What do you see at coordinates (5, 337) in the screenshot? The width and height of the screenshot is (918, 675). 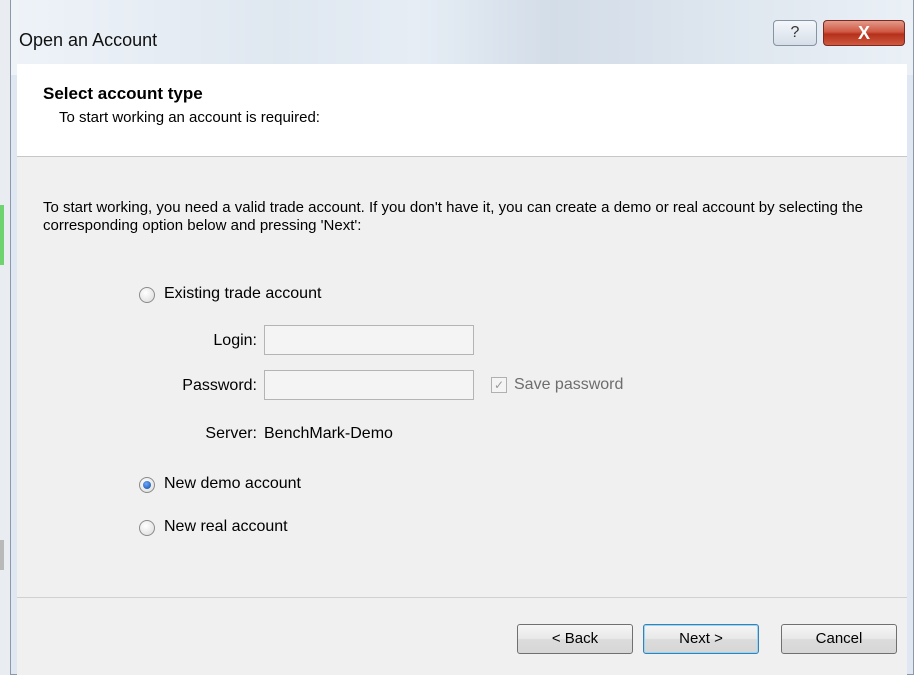 I see `background-left-strip` at bounding box center [5, 337].